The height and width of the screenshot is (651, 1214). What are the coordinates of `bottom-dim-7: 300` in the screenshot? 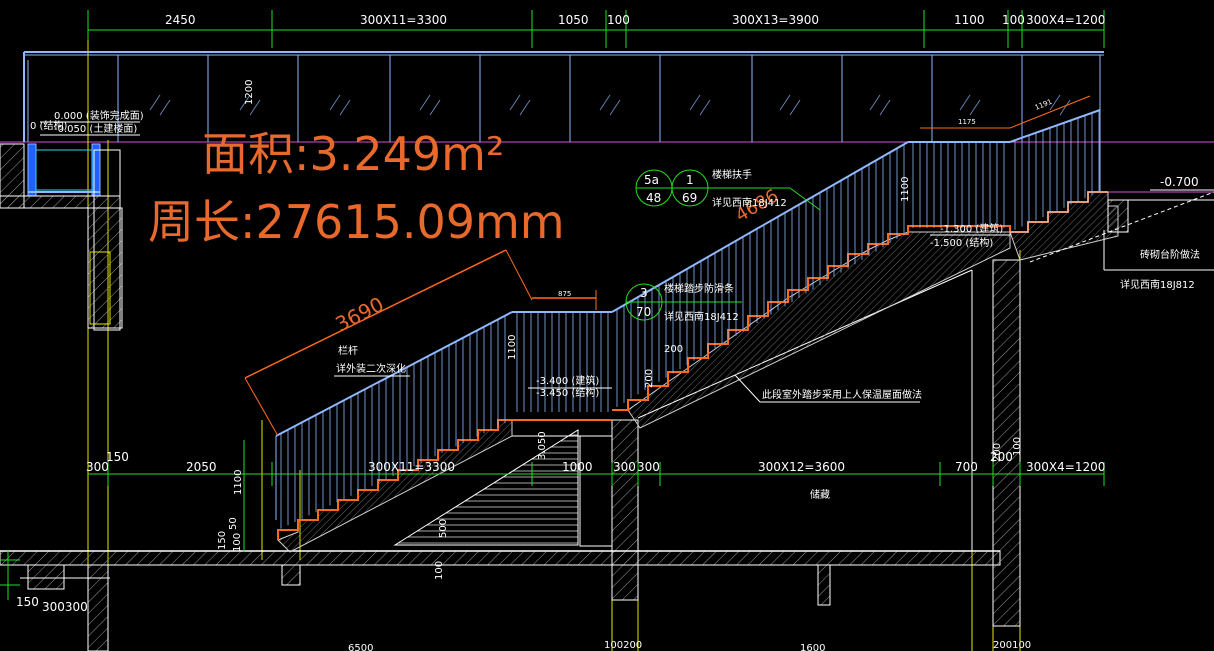 It's located at (648, 467).